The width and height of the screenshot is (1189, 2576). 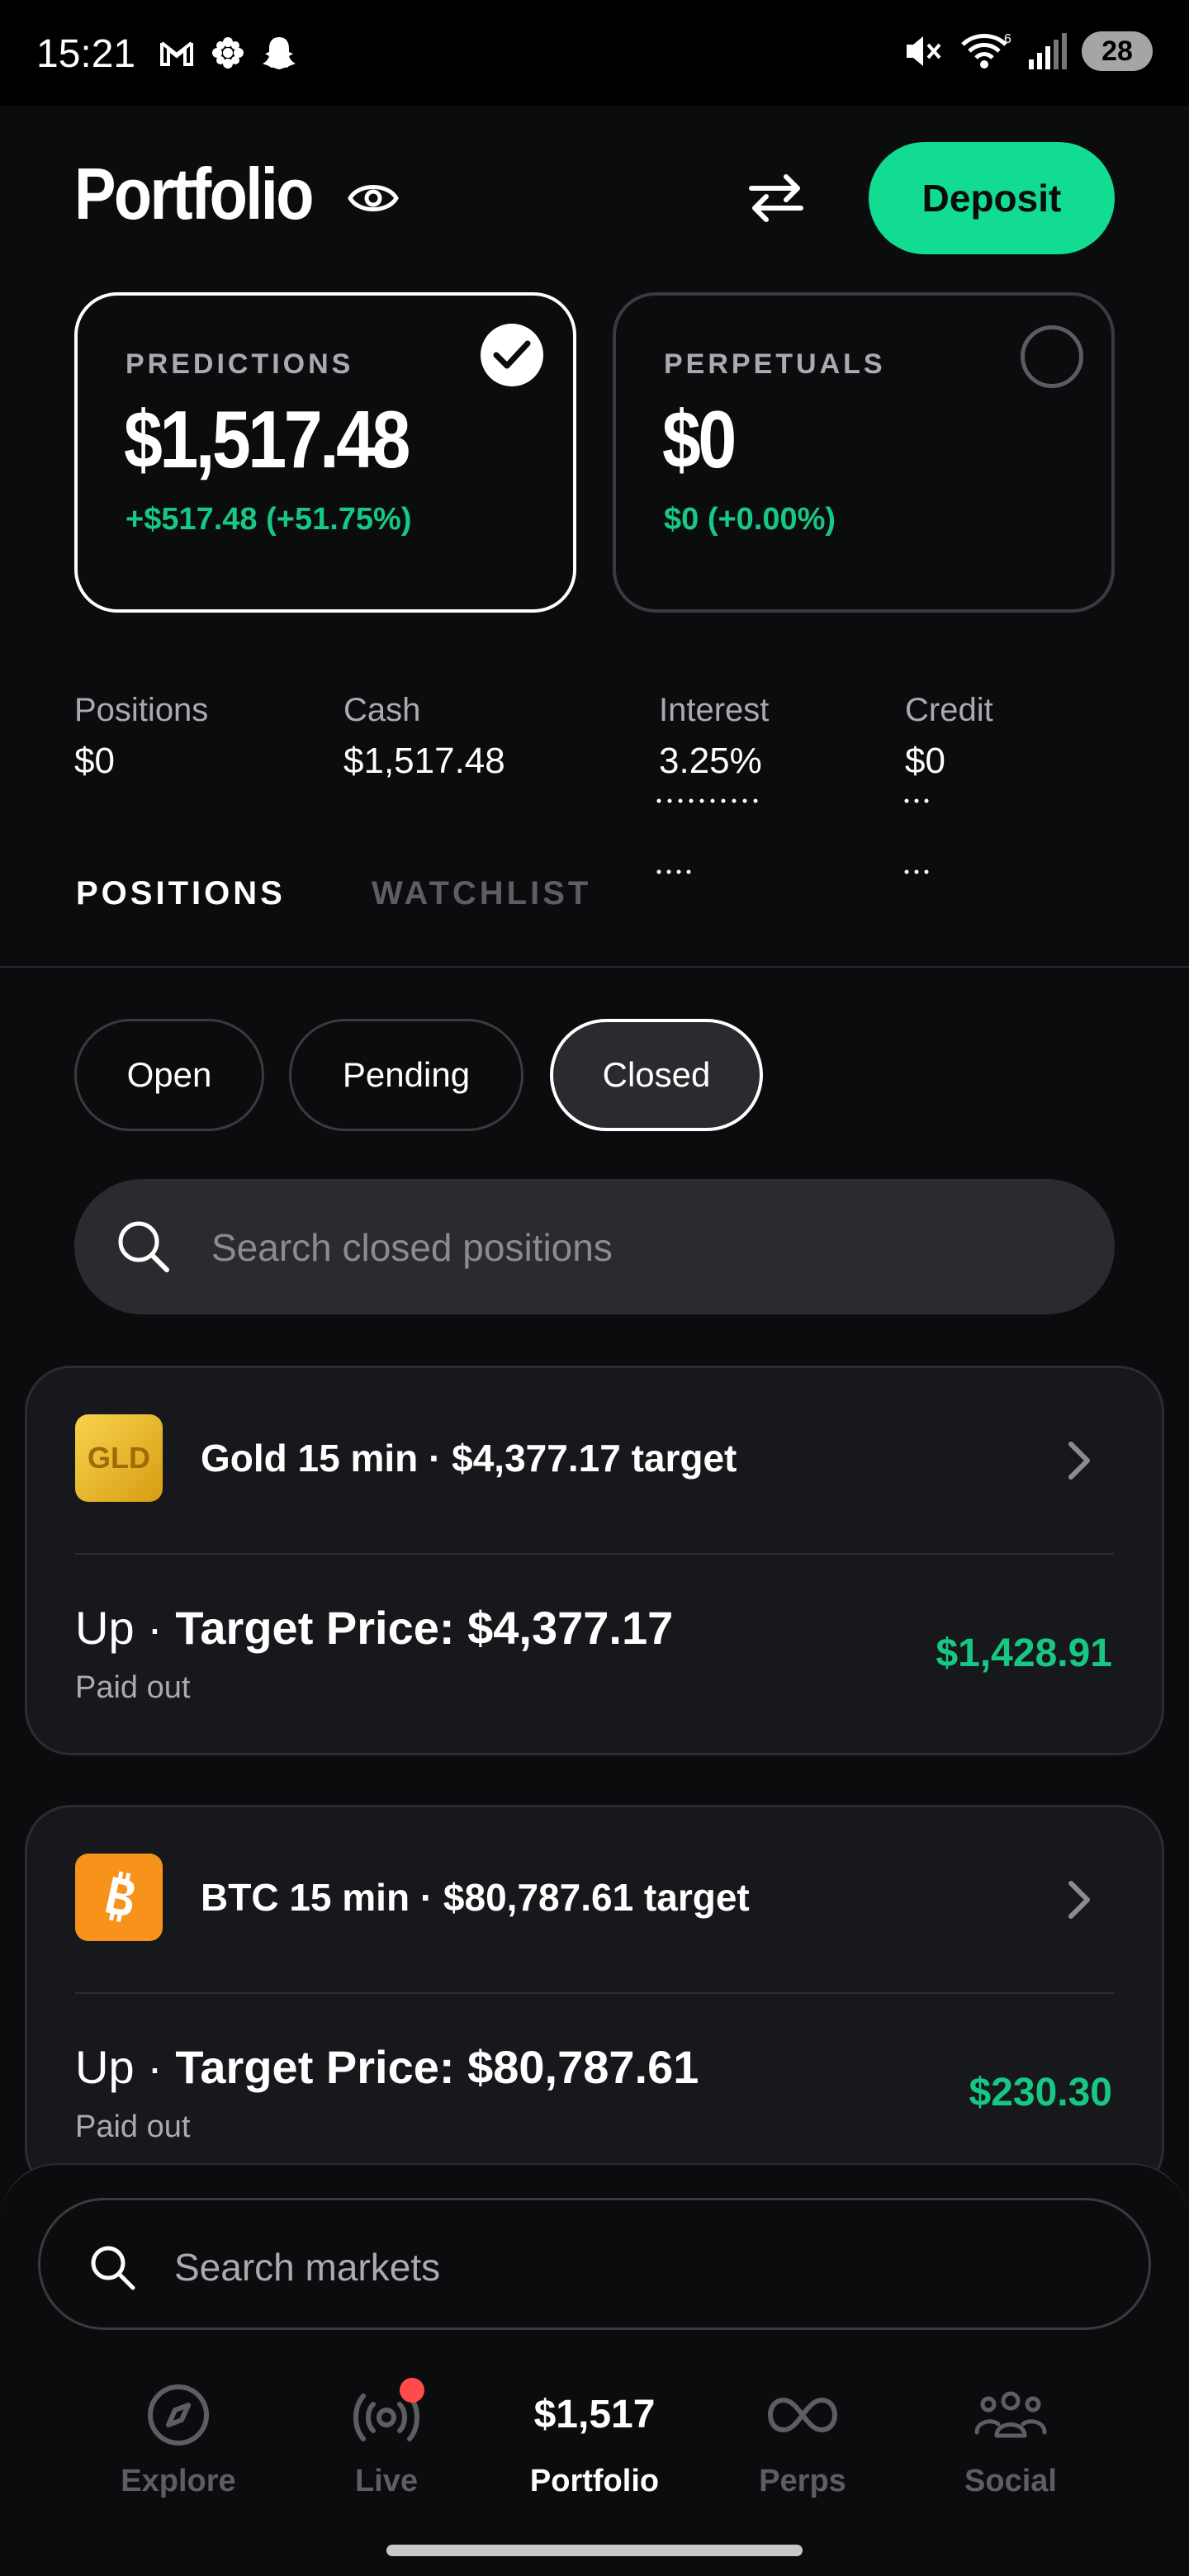 I want to click on filter-open-button: Open, so click(x=169, y=1075).